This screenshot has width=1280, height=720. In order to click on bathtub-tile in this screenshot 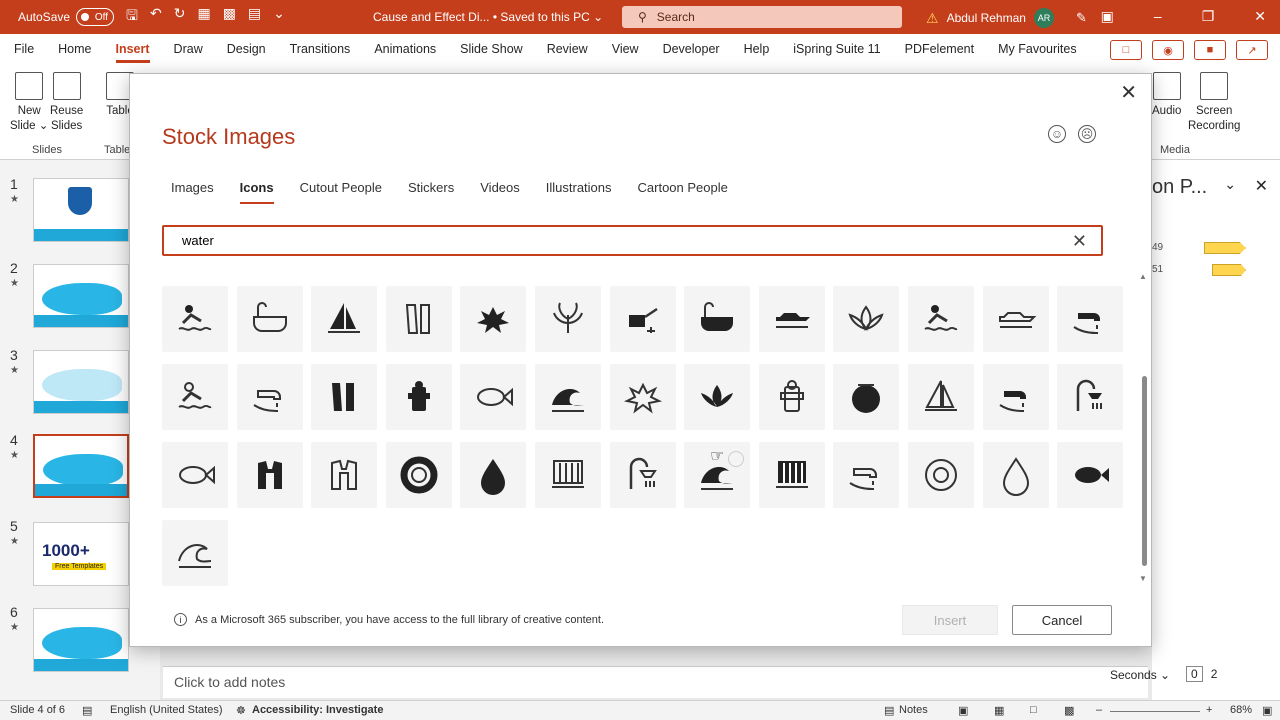, I will do `click(717, 319)`.